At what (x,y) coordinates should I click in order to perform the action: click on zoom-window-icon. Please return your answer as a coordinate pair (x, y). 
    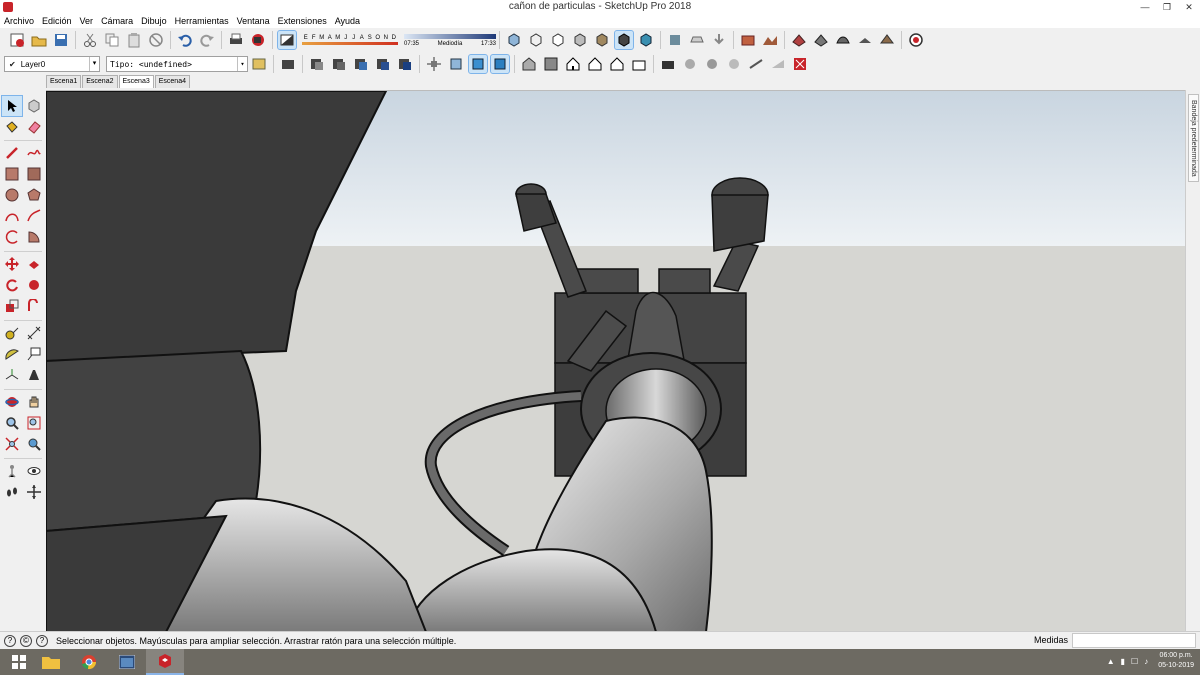
    Looking at the image, I should click on (34, 423).